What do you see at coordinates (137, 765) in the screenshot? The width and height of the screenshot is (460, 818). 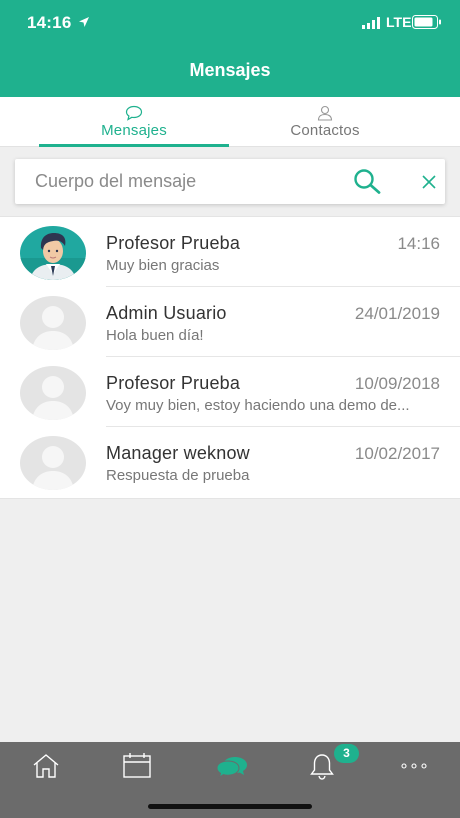 I see `calendar-icon` at bounding box center [137, 765].